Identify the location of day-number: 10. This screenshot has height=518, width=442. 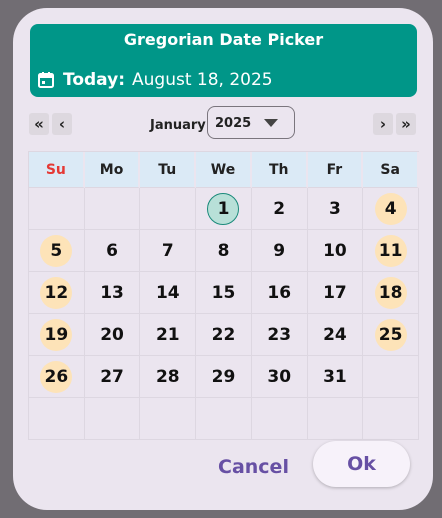
(335, 250).